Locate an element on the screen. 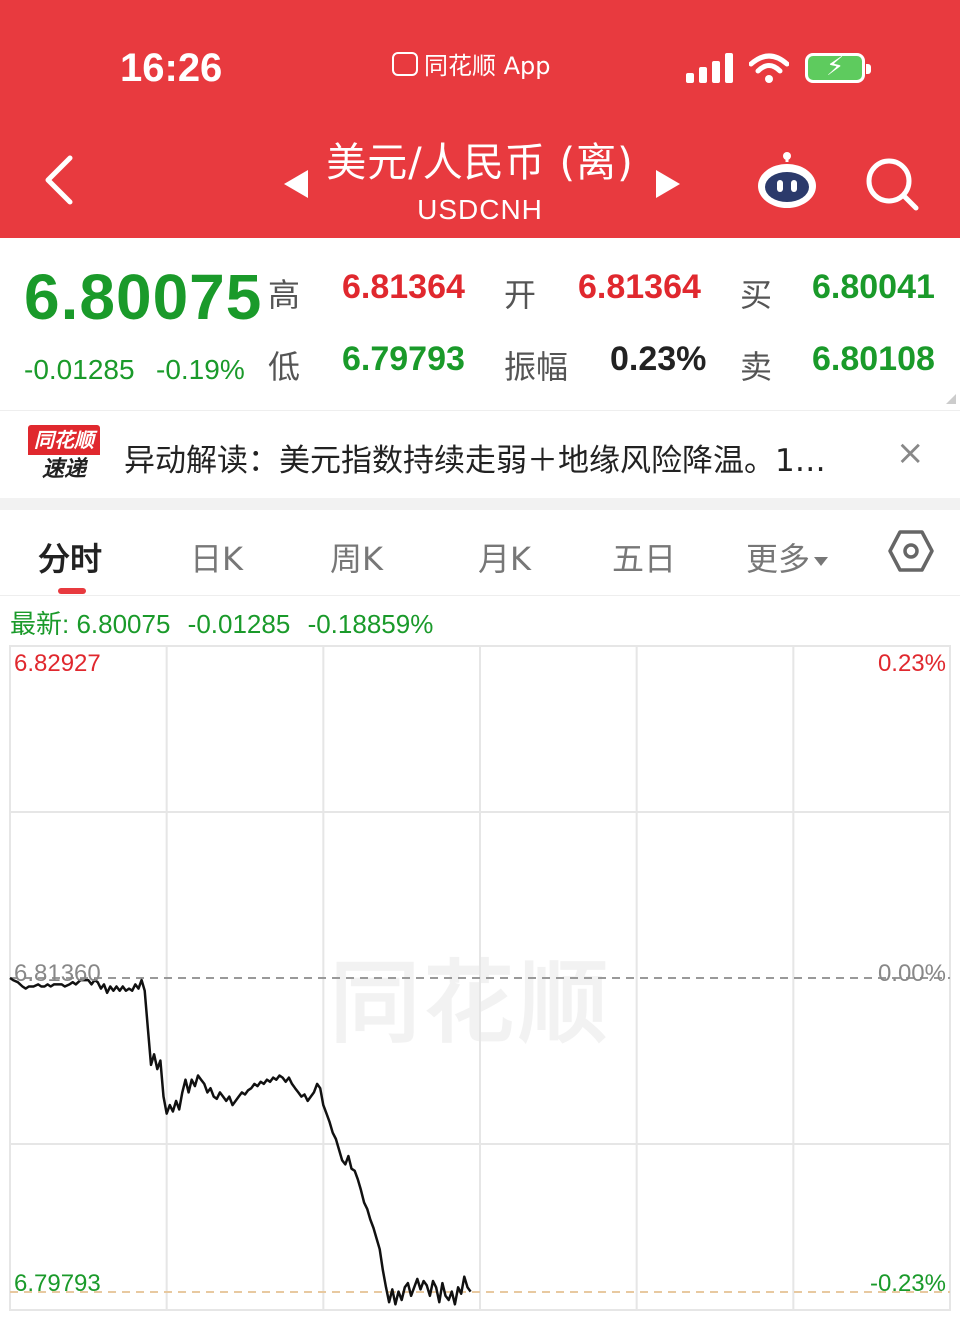 Image resolution: width=960 pixels, height=1317 pixels. settings-icon is located at coordinates (911, 551).